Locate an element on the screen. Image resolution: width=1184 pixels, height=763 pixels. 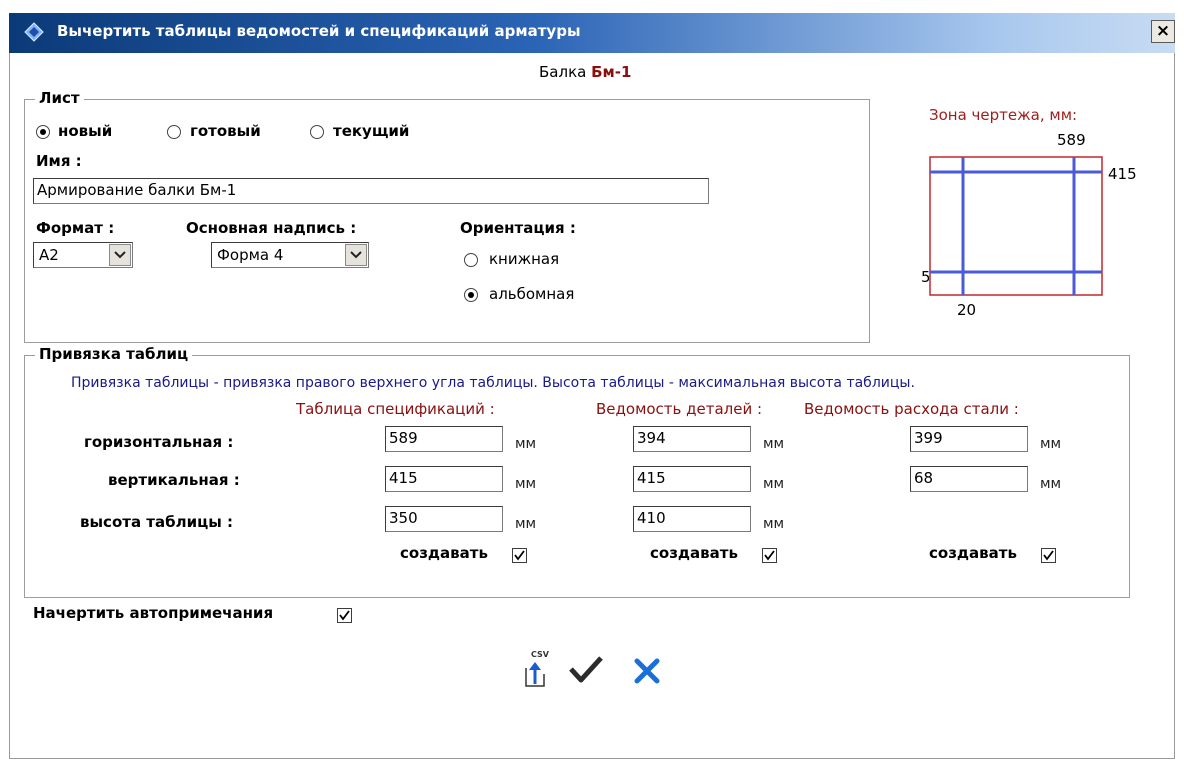
radio-new is located at coordinates (43, 132).